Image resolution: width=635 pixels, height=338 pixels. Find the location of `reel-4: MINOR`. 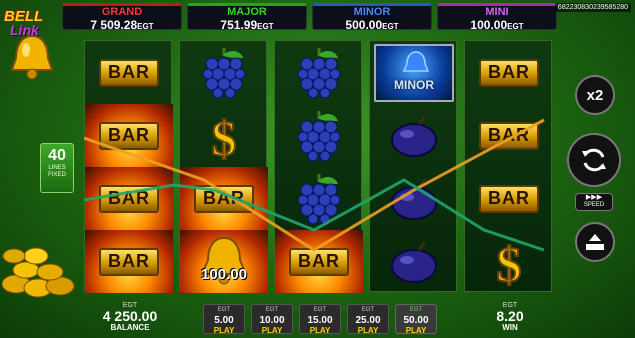

reel-4: MINOR is located at coordinates (413, 166).